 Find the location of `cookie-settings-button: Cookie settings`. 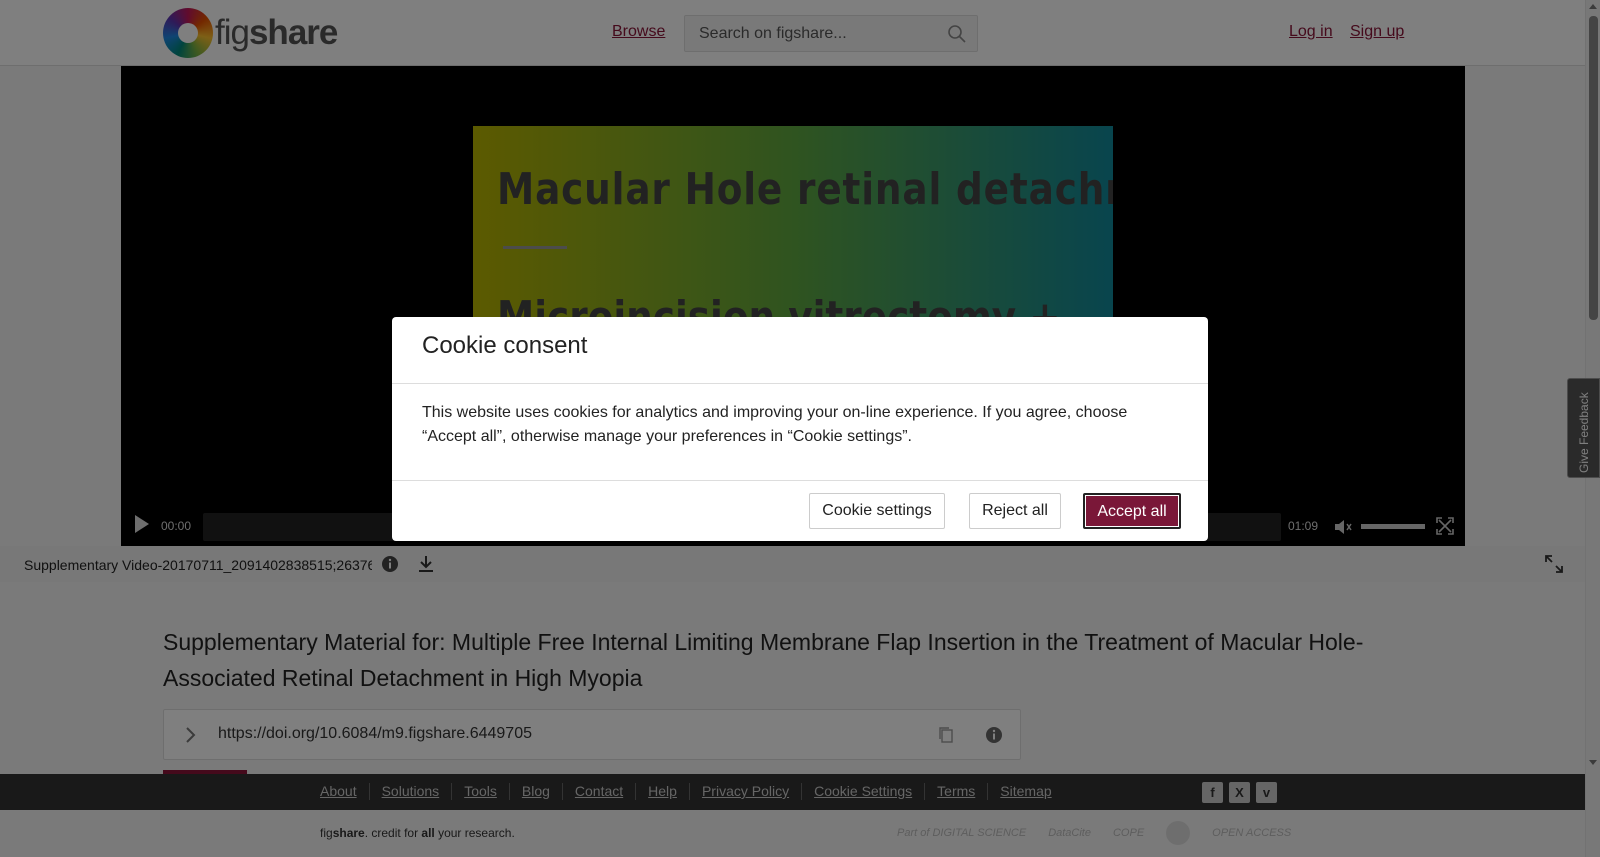

cookie-settings-button: Cookie settings is located at coordinates (877, 511).